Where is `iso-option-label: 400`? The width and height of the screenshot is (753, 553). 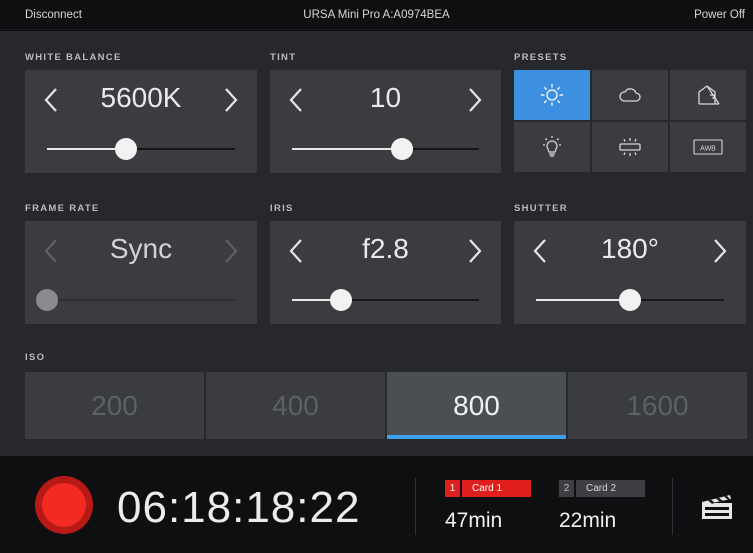
iso-option-label: 400 is located at coordinates (295, 405).